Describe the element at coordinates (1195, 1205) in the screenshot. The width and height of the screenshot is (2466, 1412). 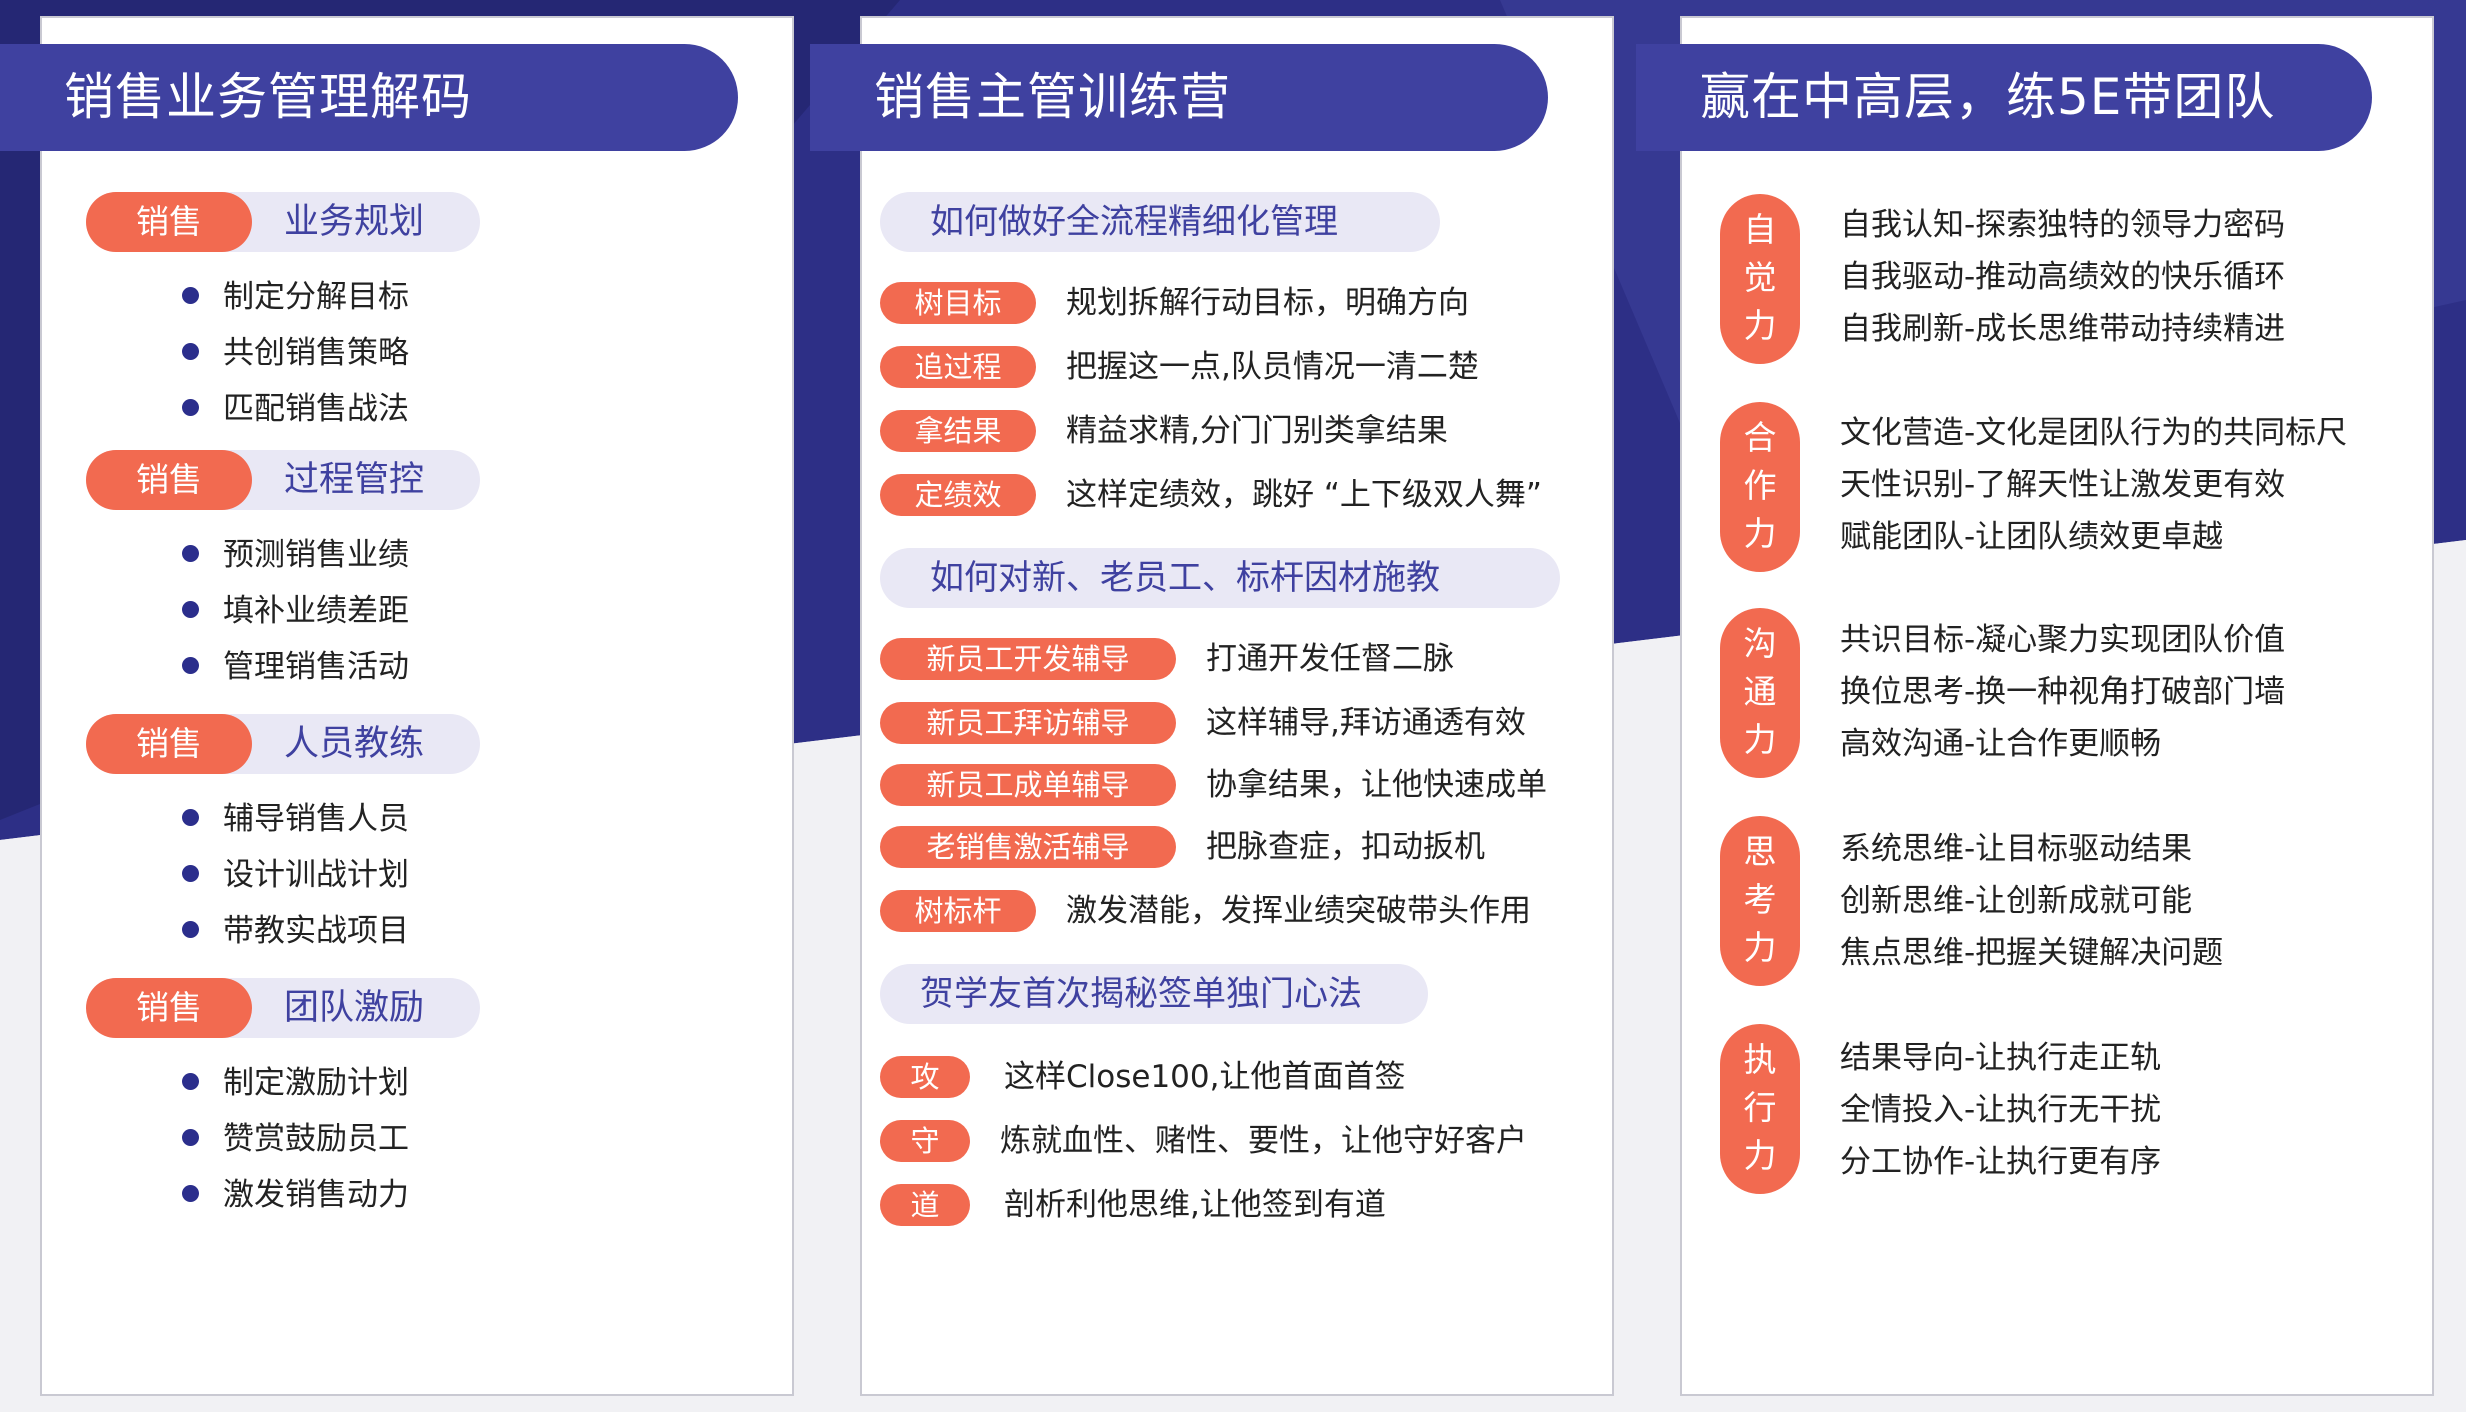
I see `row-text: 剖析利他思维,让他签到有道` at that location.